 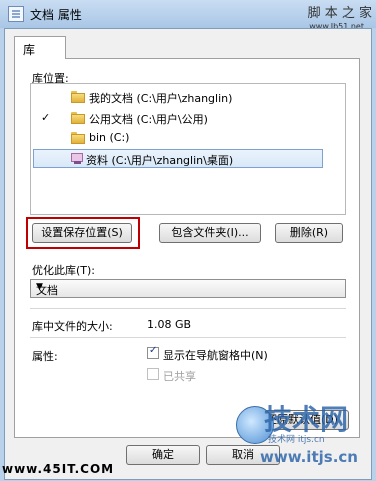 I want to click on tab-library-label: 库, so click(x=29, y=50).